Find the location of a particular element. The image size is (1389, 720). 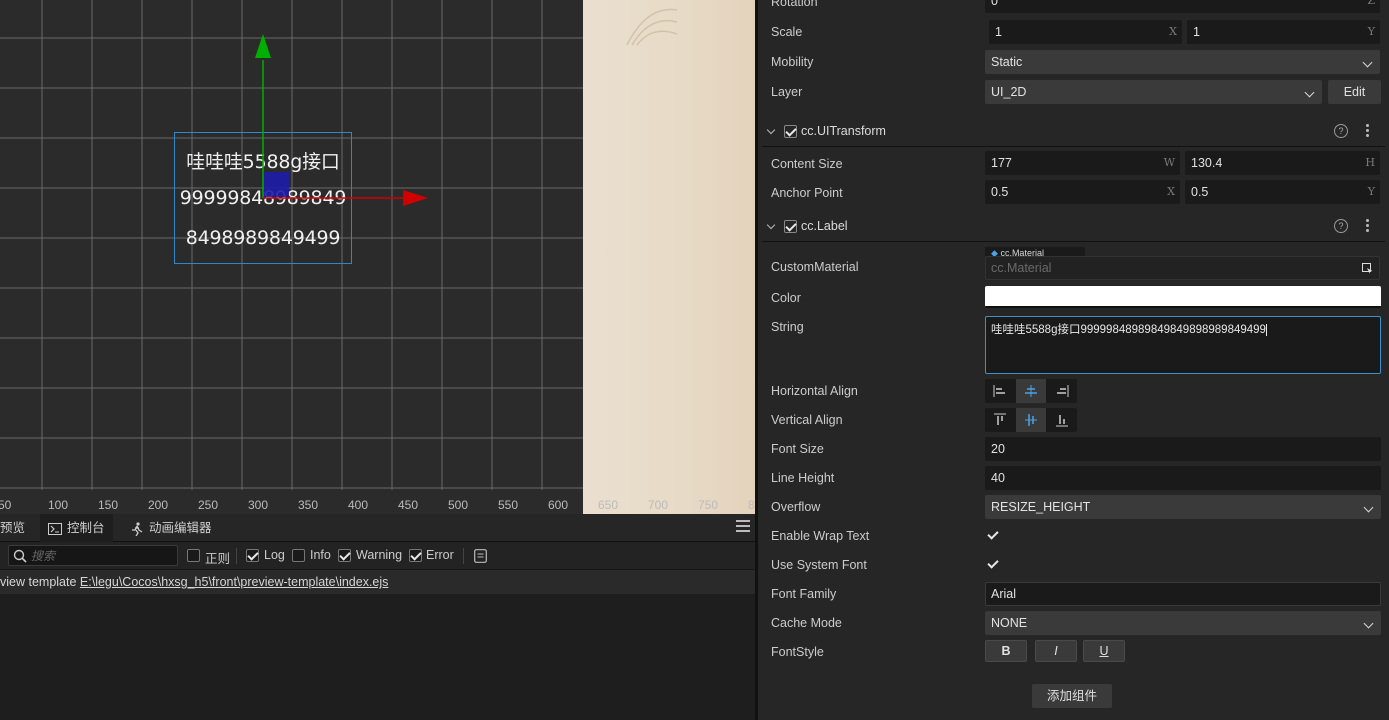

mobility-value: Static is located at coordinates (1007, 62).